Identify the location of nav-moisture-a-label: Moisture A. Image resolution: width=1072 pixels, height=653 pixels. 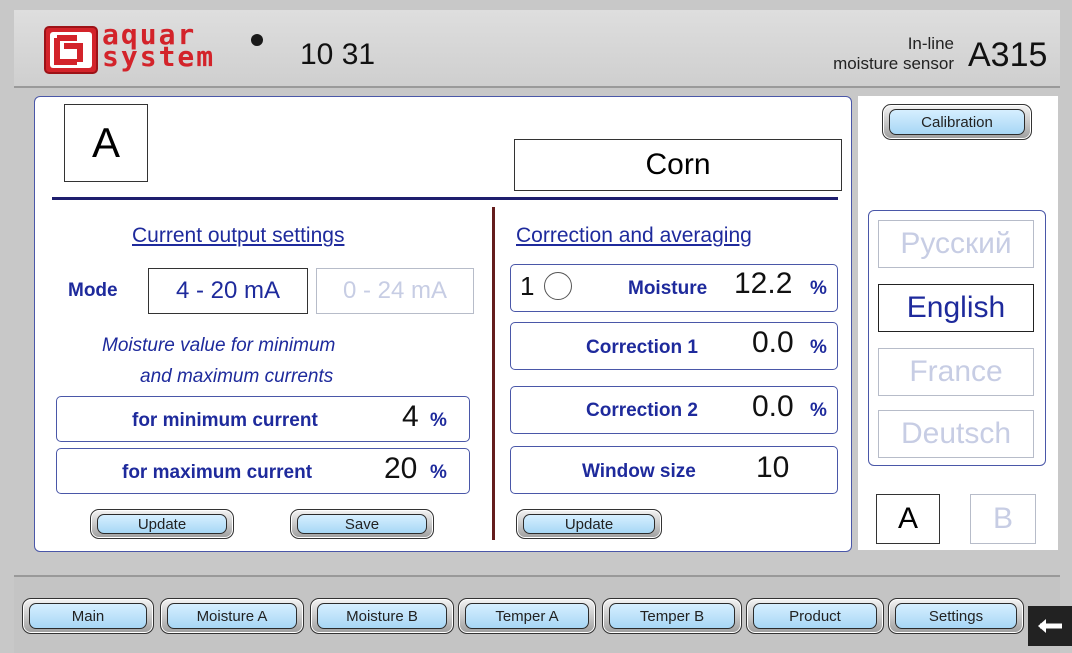
(232, 616).